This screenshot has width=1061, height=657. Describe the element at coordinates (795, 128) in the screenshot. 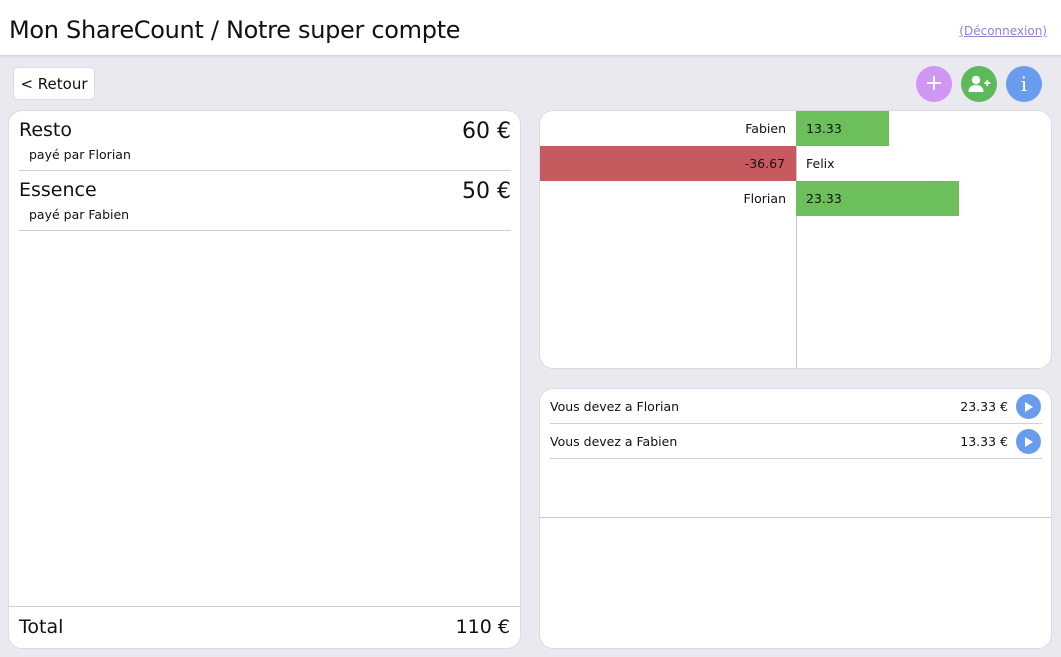

I see `balance-row: Fabien 13.33` at that location.